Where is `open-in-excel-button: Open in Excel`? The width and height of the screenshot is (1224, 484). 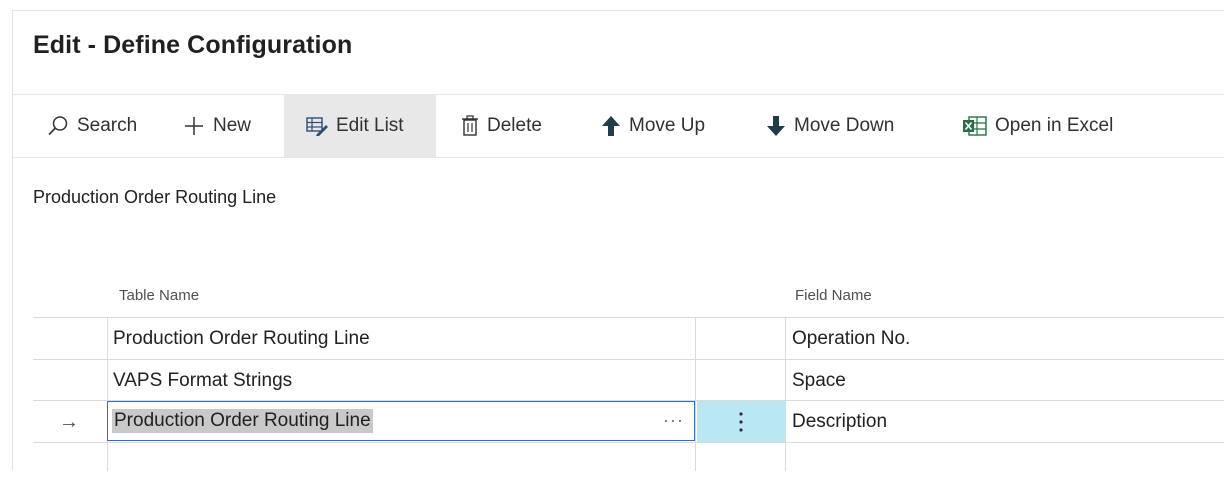 open-in-excel-button: Open in Excel is located at coordinates (1038, 126).